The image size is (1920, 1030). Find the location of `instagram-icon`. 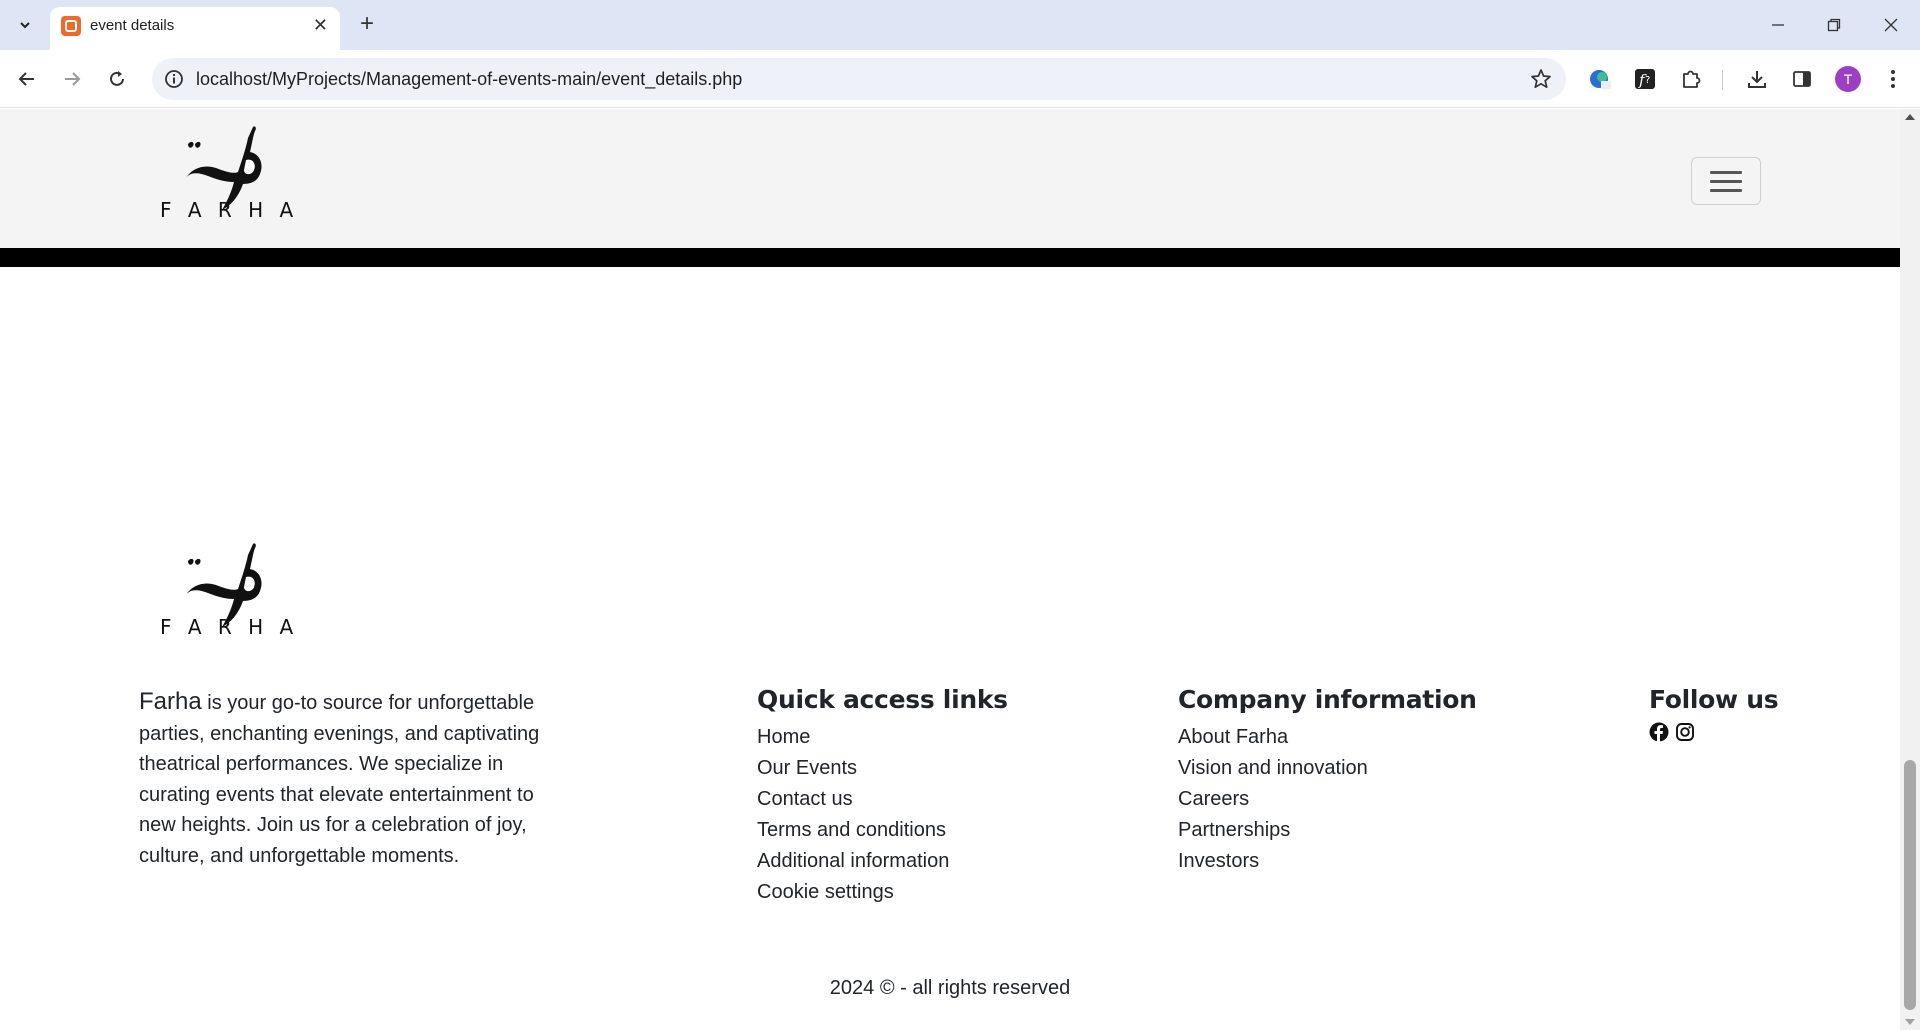

instagram-icon is located at coordinates (1685, 732).